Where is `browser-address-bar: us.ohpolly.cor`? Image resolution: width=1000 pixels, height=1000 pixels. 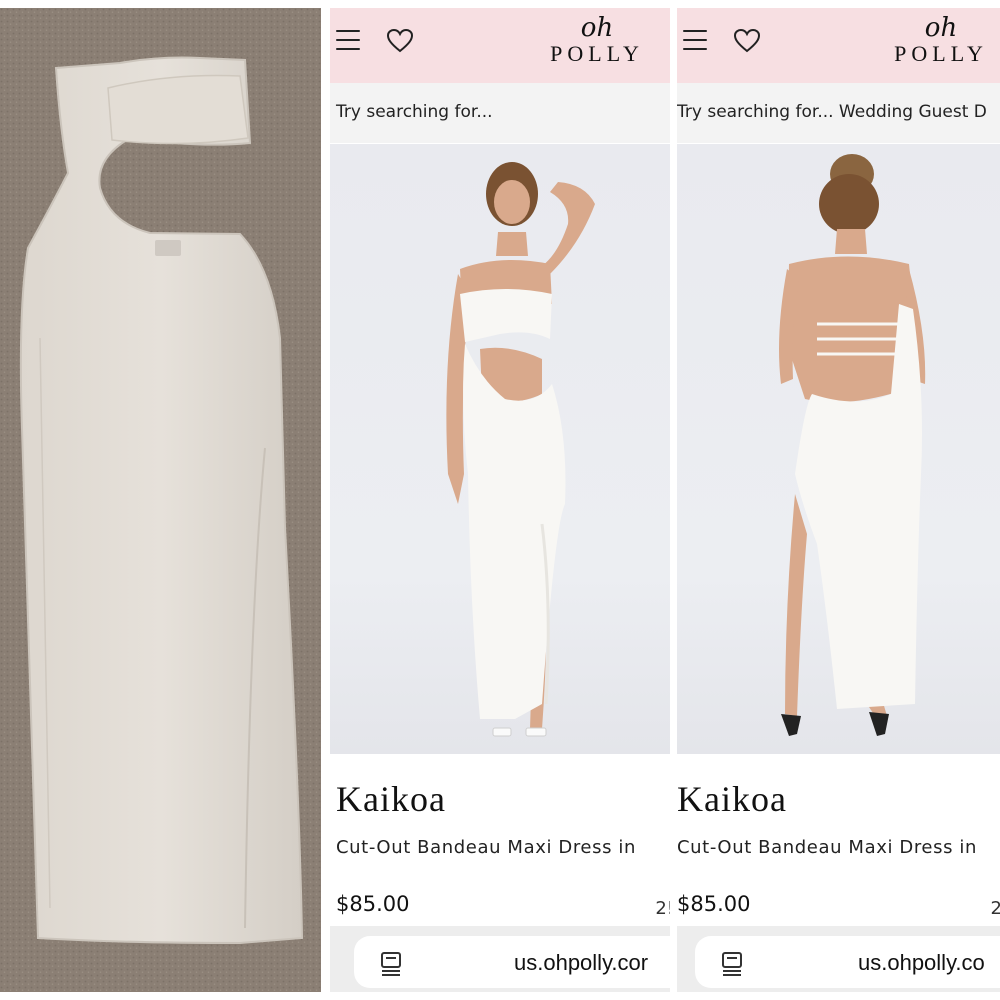
browser-address-bar: us.ohpolly.cor is located at coordinates (500, 959).